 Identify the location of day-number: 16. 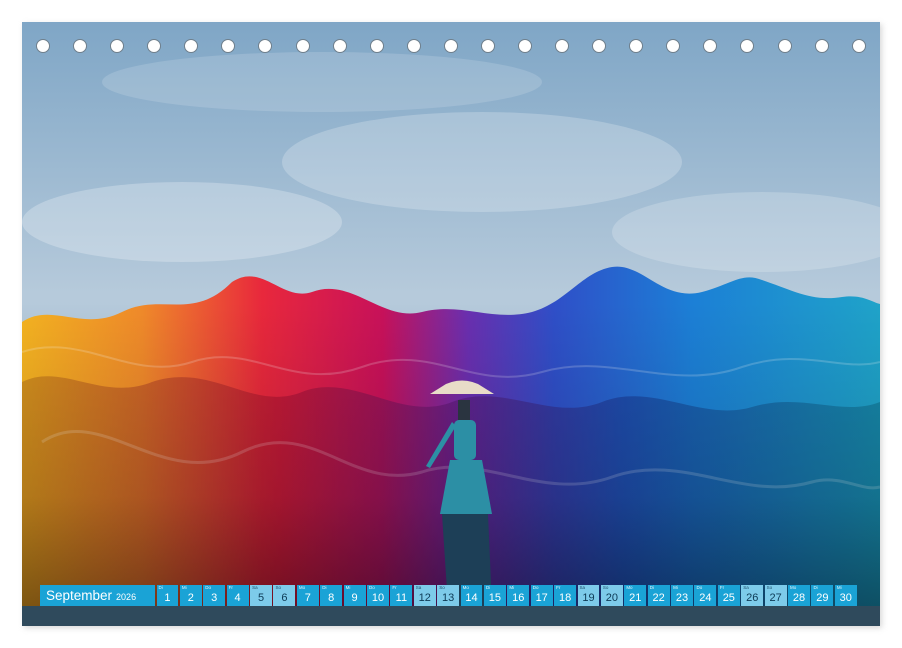
(518, 598).